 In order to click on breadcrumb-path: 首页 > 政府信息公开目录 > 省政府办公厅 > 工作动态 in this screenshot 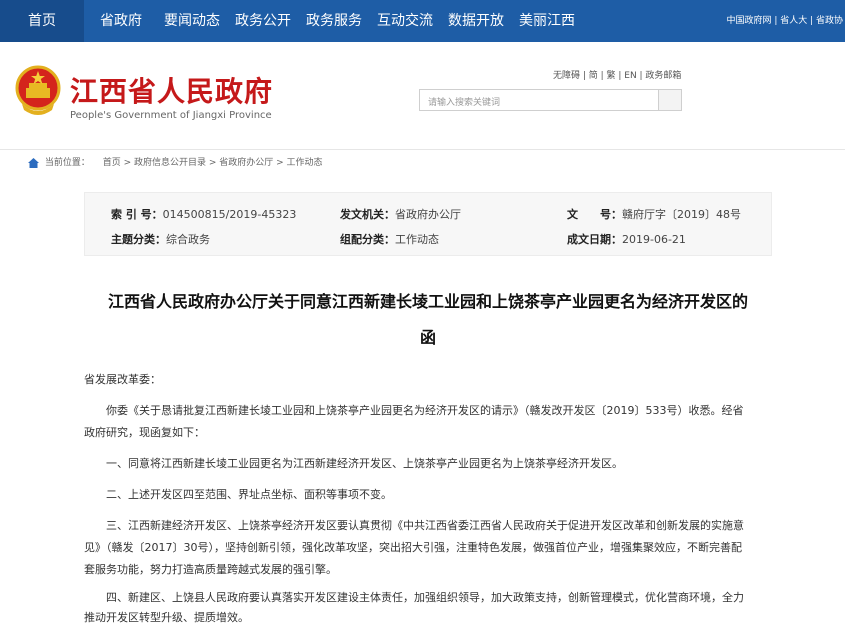, I will do `click(213, 163)`.